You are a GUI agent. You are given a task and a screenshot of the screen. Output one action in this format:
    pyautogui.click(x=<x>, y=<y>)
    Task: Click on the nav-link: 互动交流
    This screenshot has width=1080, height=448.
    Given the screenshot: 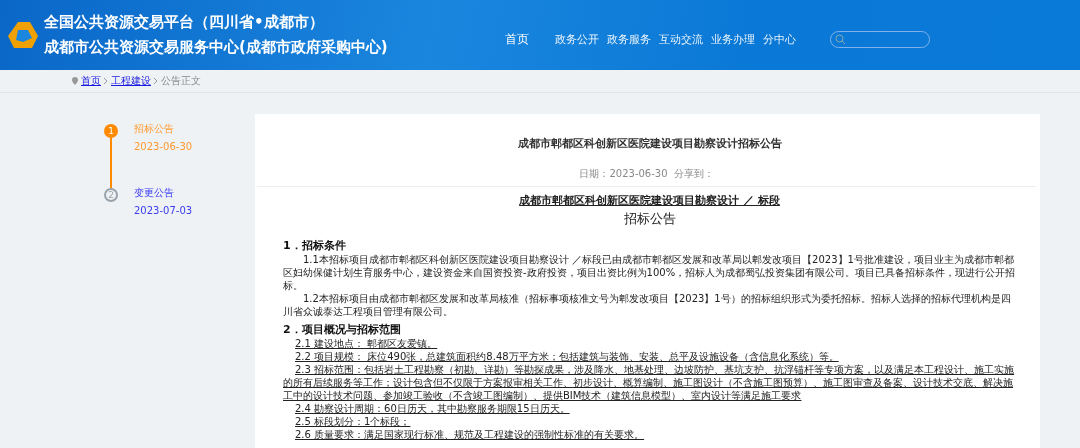 What is the action you would take?
    pyautogui.click(x=681, y=39)
    